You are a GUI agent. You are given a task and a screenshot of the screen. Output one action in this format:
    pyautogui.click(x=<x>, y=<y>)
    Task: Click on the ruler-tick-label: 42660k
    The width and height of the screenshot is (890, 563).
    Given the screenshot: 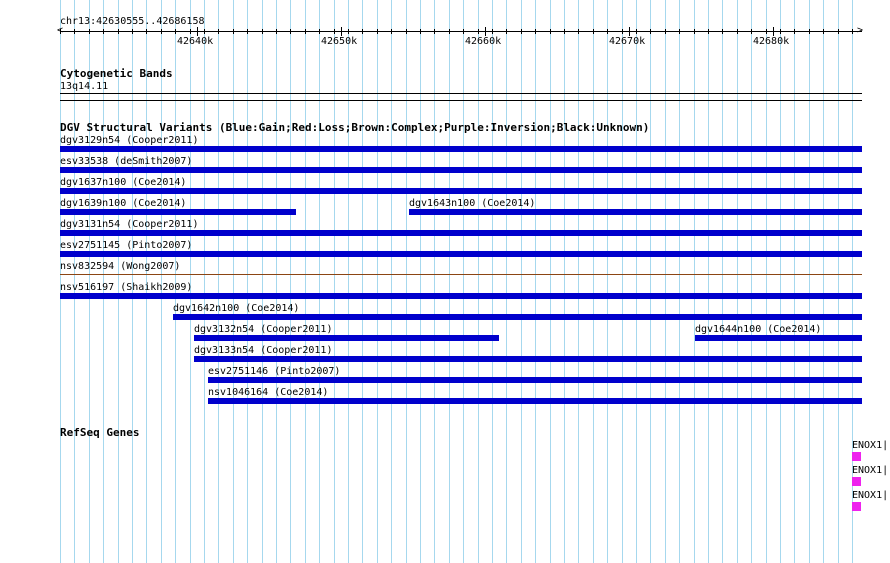 What is the action you would take?
    pyautogui.click(x=483, y=41)
    